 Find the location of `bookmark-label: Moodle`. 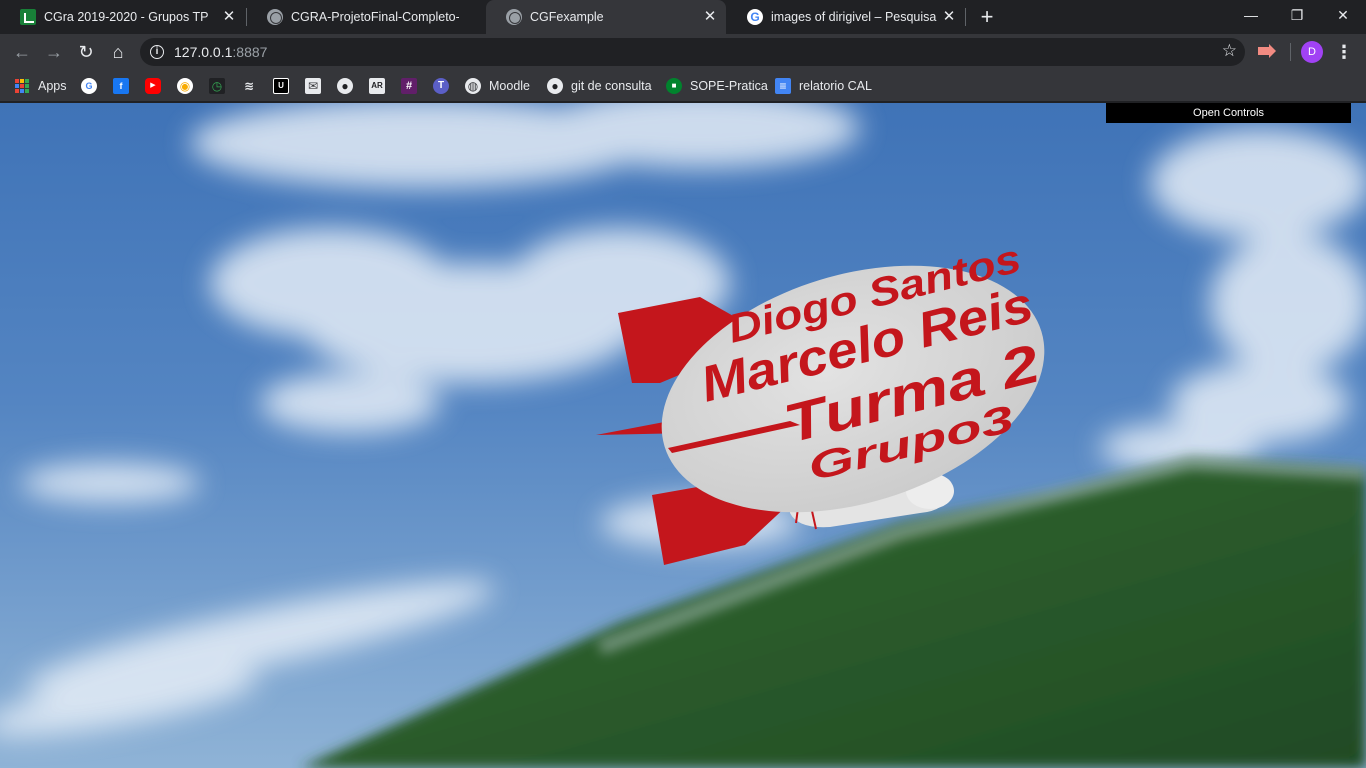

bookmark-label: Moodle is located at coordinates (509, 86).